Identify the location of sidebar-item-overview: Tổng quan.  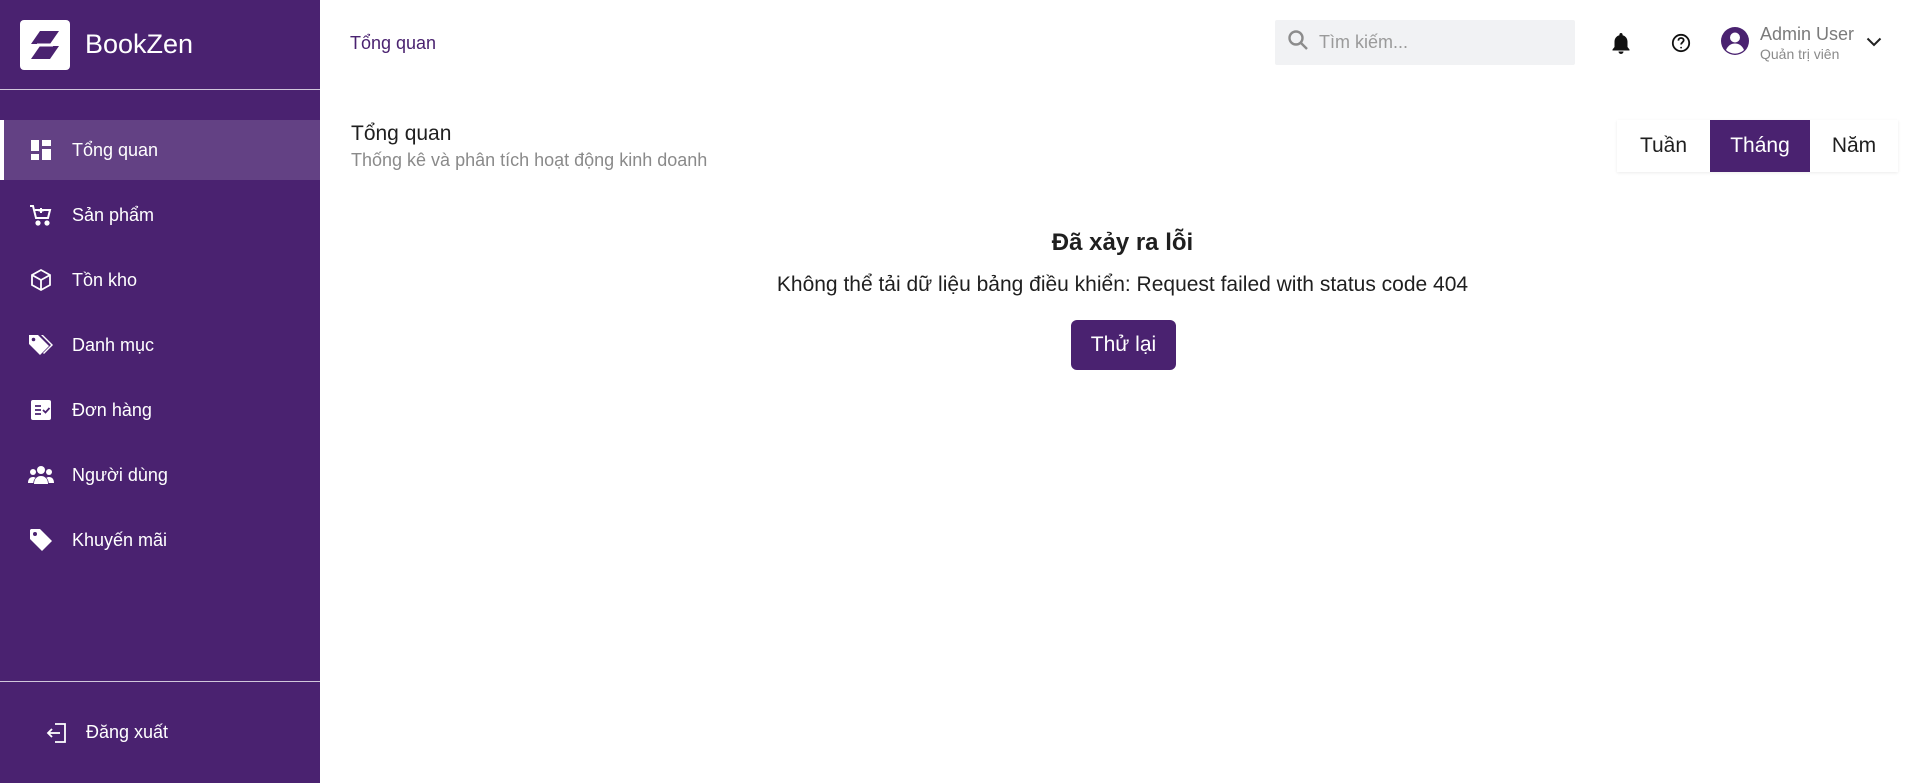
(160, 150).